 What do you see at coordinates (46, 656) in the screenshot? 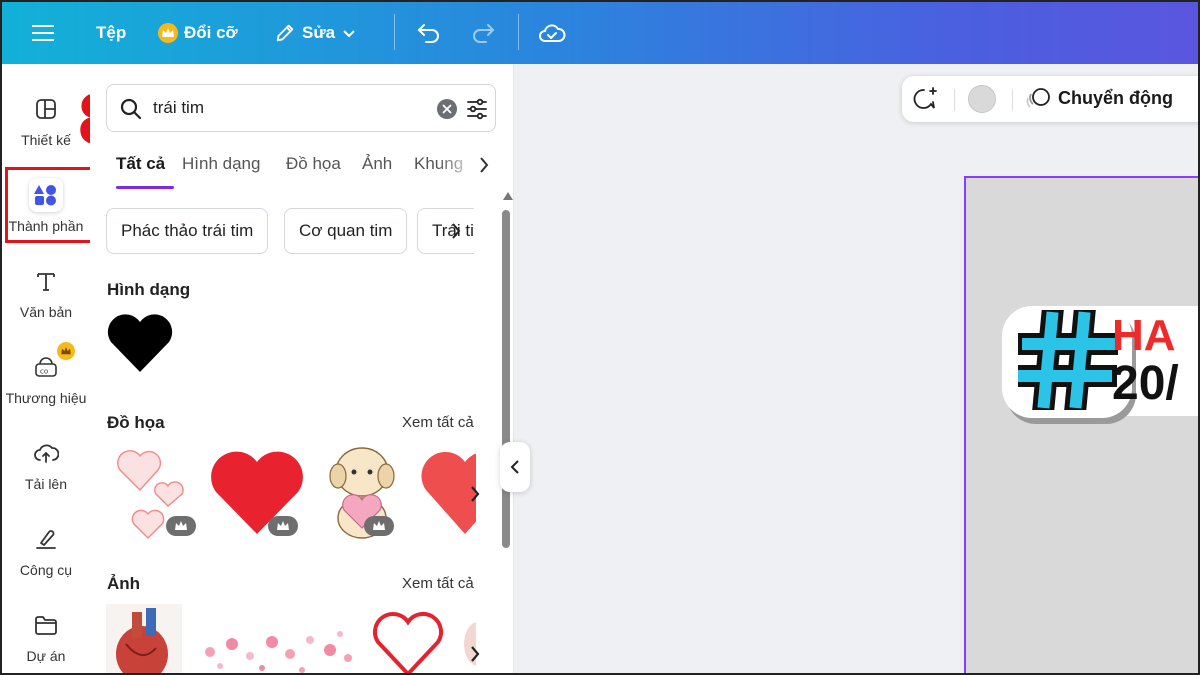
I see `rail-item-label: Dự án` at bounding box center [46, 656].